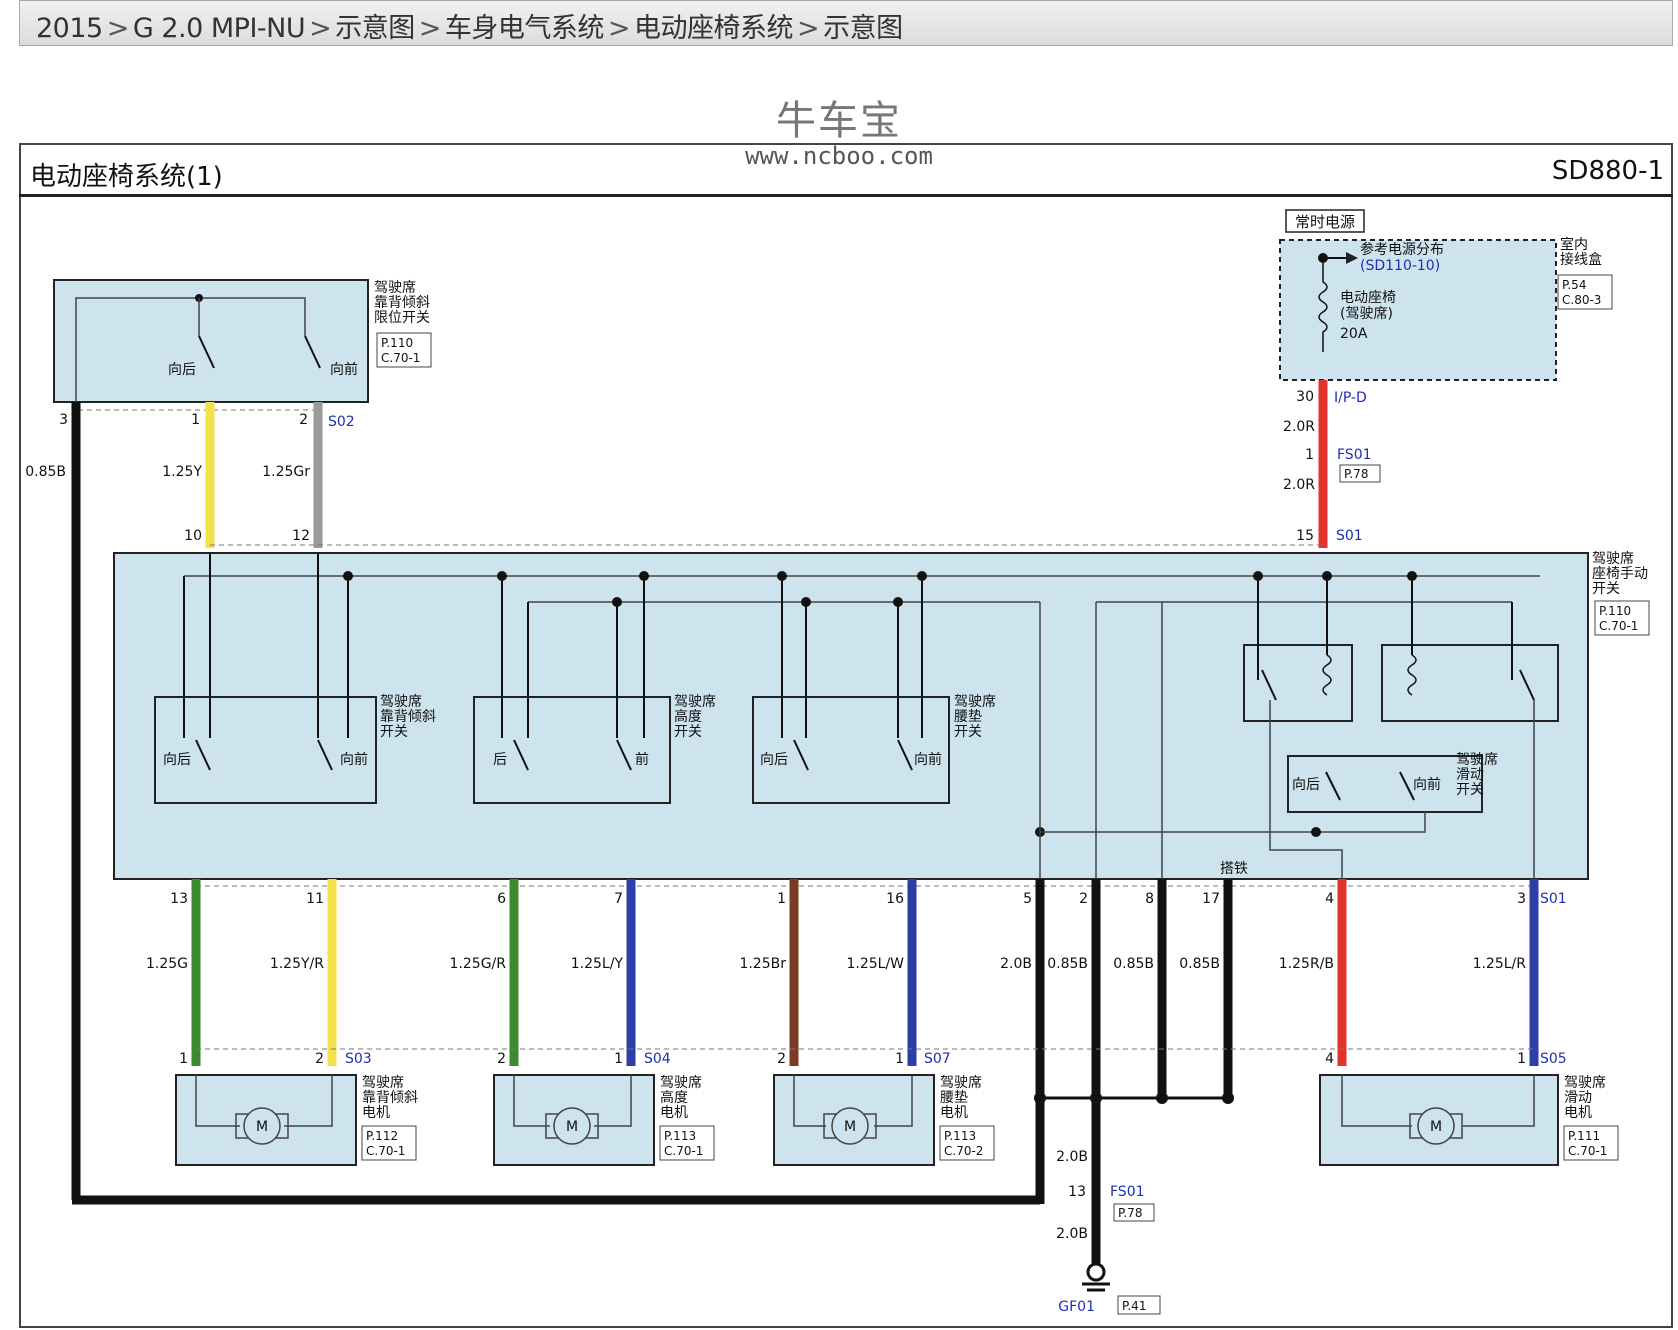  What do you see at coordinates (1368, 298) in the screenshot?
I see `fuse-name-1: 电动座椅` at bounding box center [1368, 298].